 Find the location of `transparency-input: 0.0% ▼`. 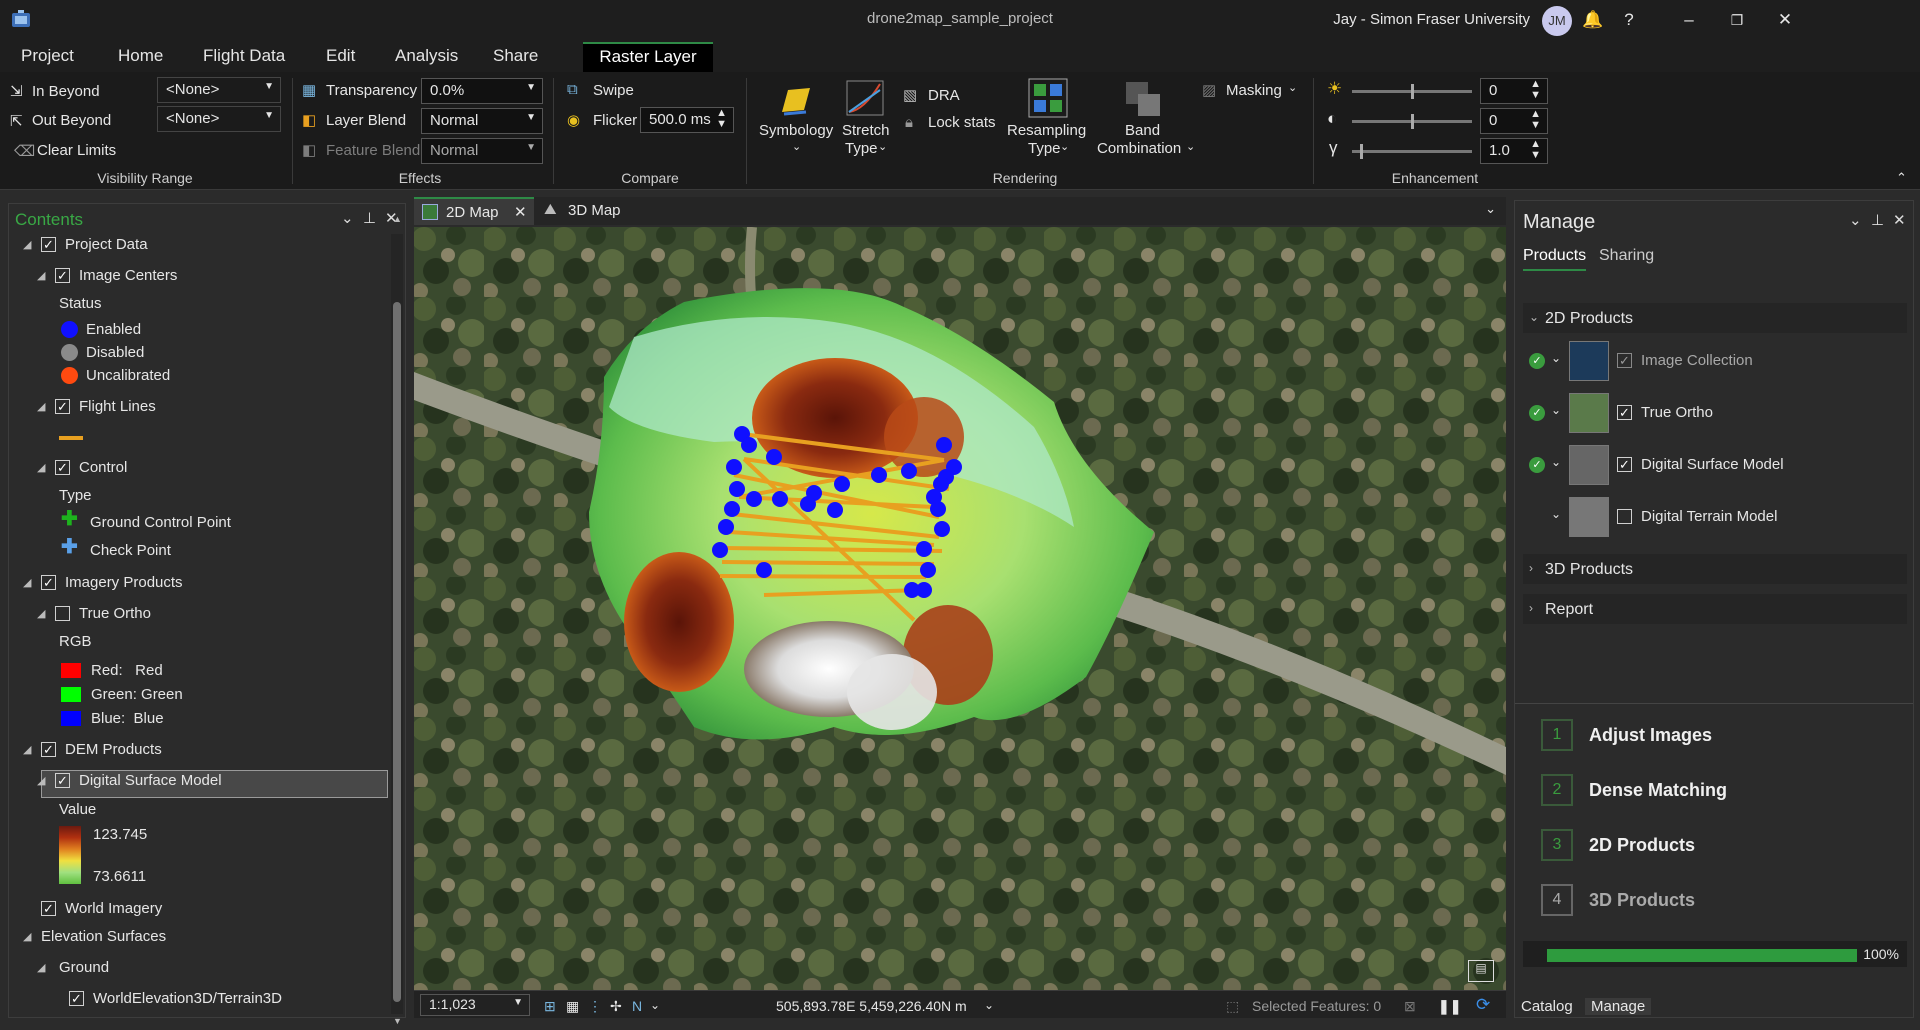

transparency-input: 0.0% ▼ is located at coordinates (482, 91).